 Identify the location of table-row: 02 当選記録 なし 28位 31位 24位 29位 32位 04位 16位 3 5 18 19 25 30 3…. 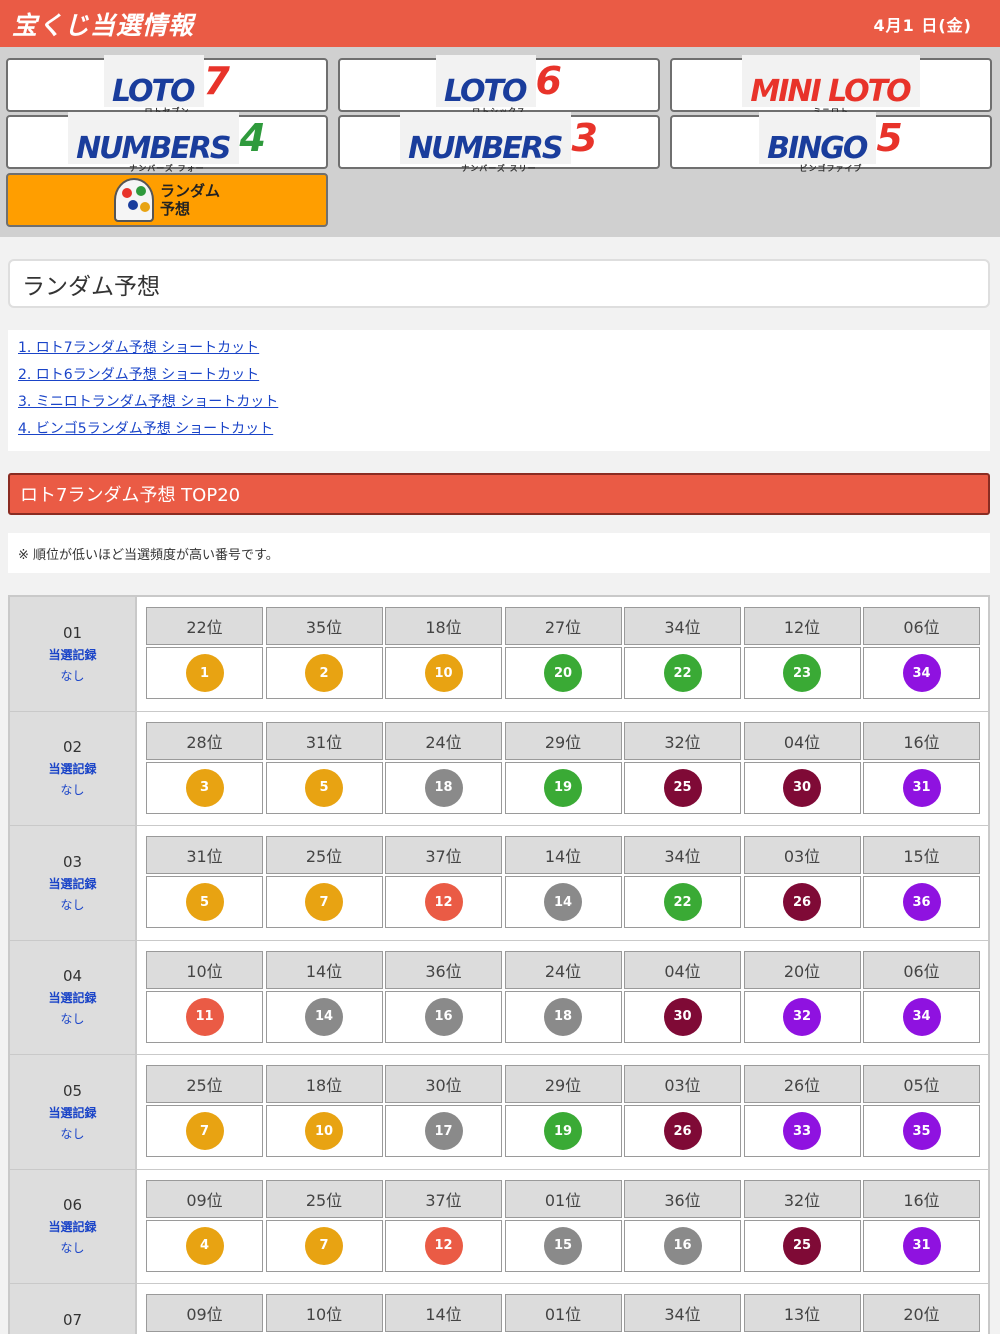
(499, 767).